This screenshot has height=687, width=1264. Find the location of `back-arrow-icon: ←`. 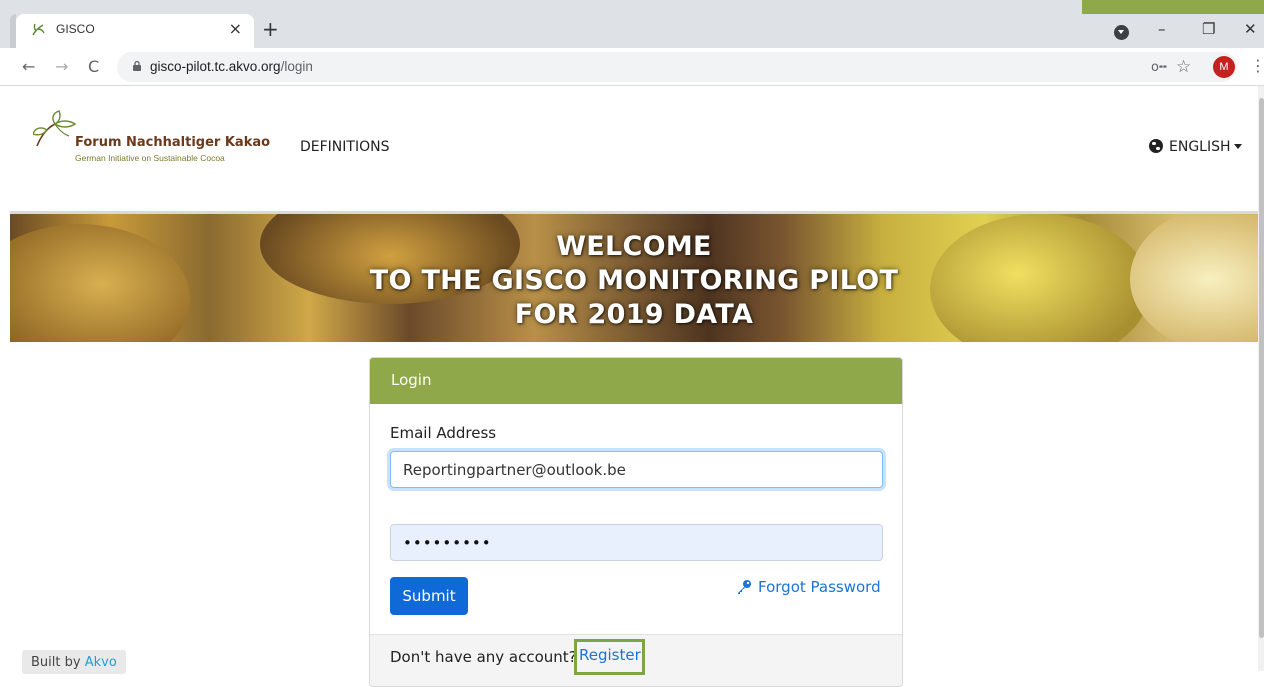

back-arrow-icon: ← is located at coordinates (28, 66).